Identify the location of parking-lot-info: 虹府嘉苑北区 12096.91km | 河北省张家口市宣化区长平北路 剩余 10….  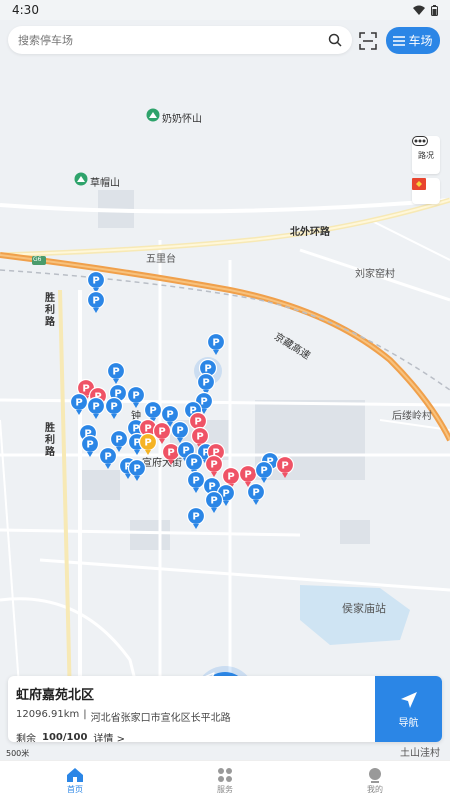
(191, 709).